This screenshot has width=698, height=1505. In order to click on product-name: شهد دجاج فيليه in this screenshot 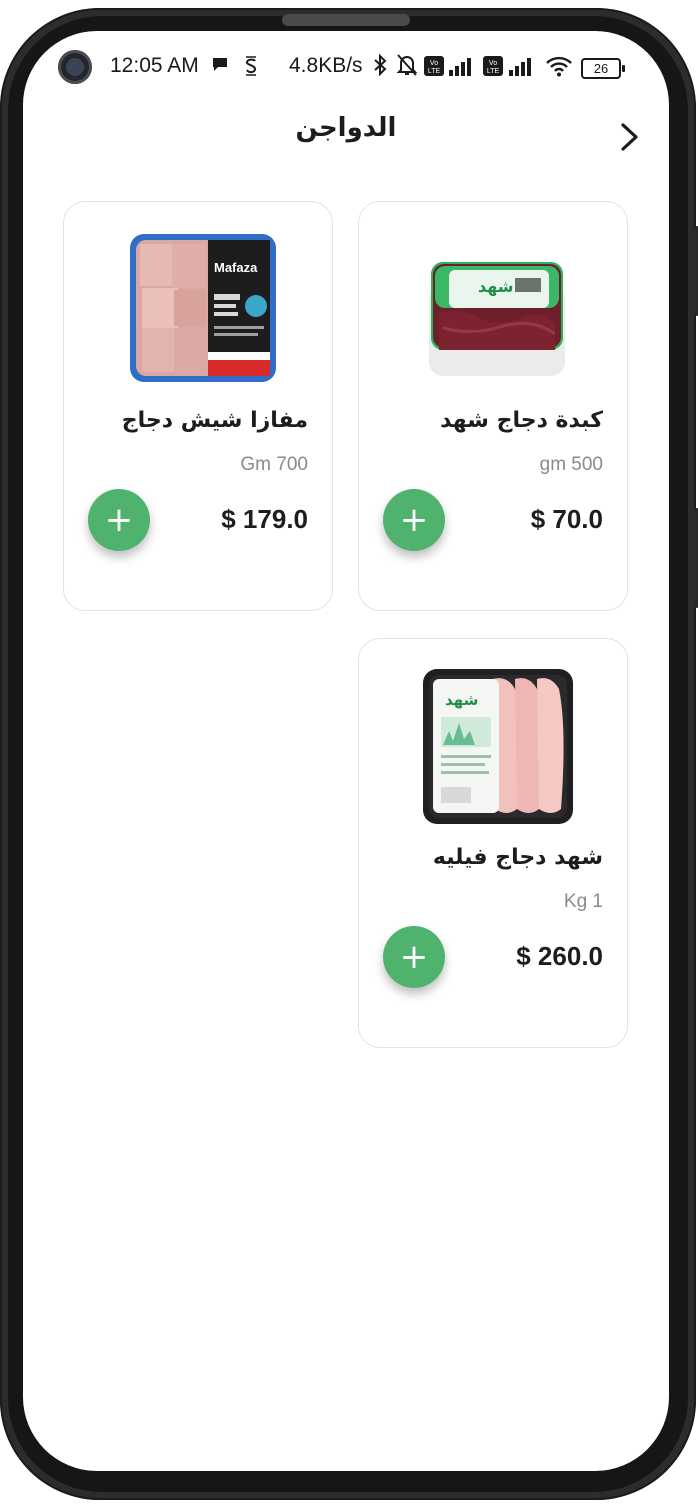, I will do `click(517, 857)`.